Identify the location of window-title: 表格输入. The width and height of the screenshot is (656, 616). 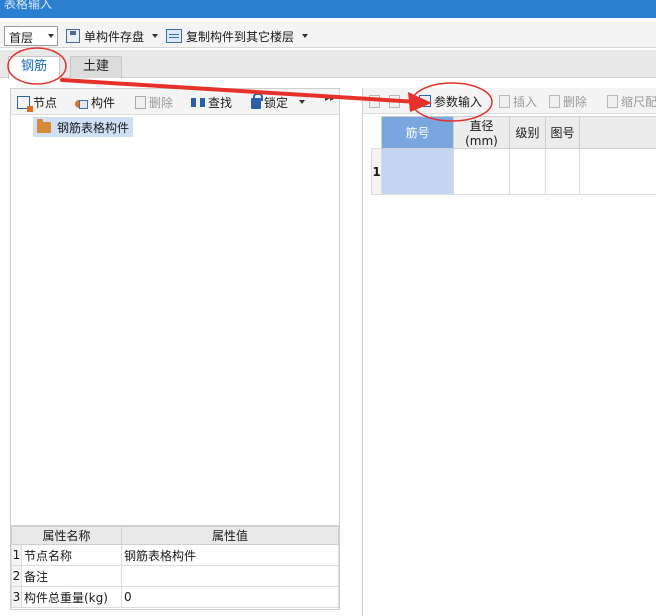
(28, 5).